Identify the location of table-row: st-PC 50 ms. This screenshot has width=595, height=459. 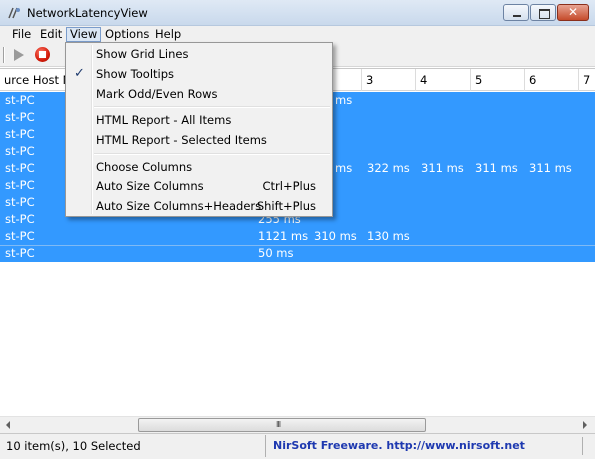
(297, 253).